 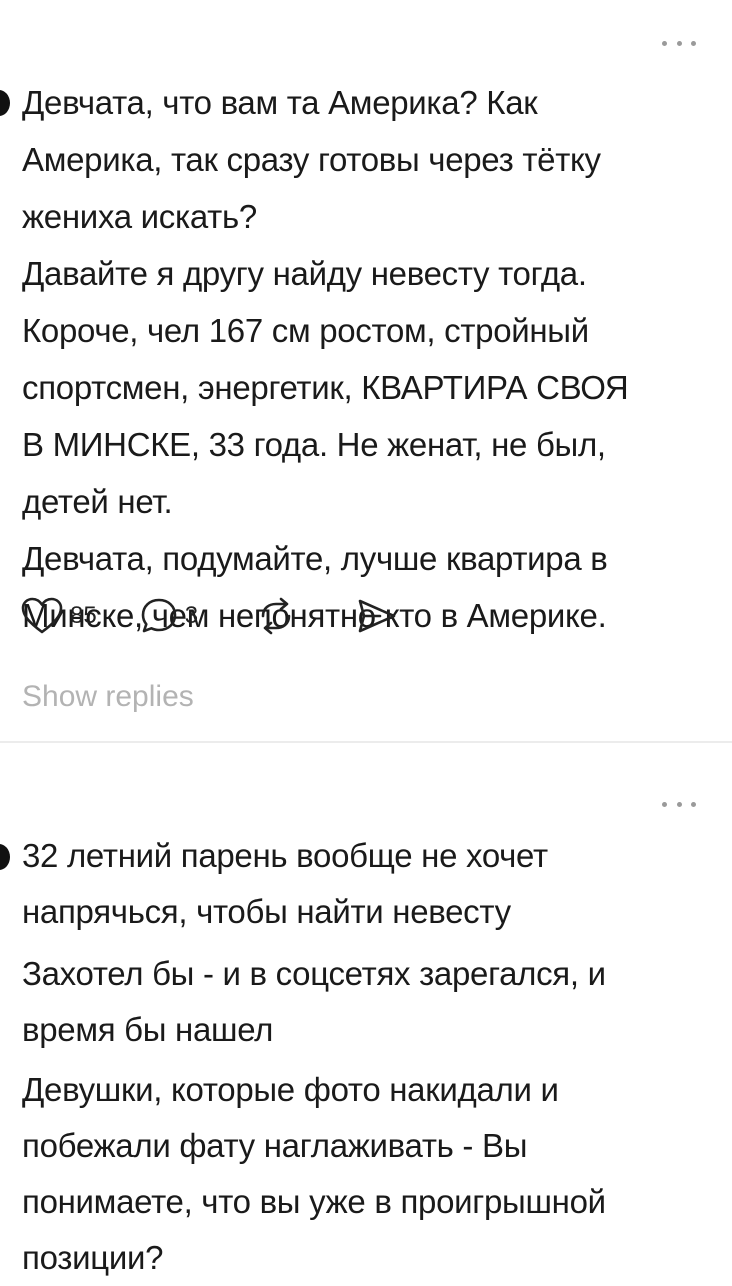 What do you see at coordinates (93, 1257) in the screenshot?
I see `post-line: позиции?` at bounding box center [93, 1257].